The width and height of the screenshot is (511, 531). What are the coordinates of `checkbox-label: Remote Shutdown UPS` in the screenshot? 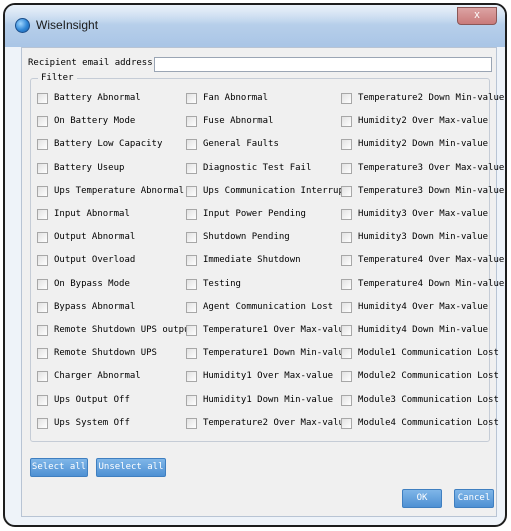 It's located at (105, 353).